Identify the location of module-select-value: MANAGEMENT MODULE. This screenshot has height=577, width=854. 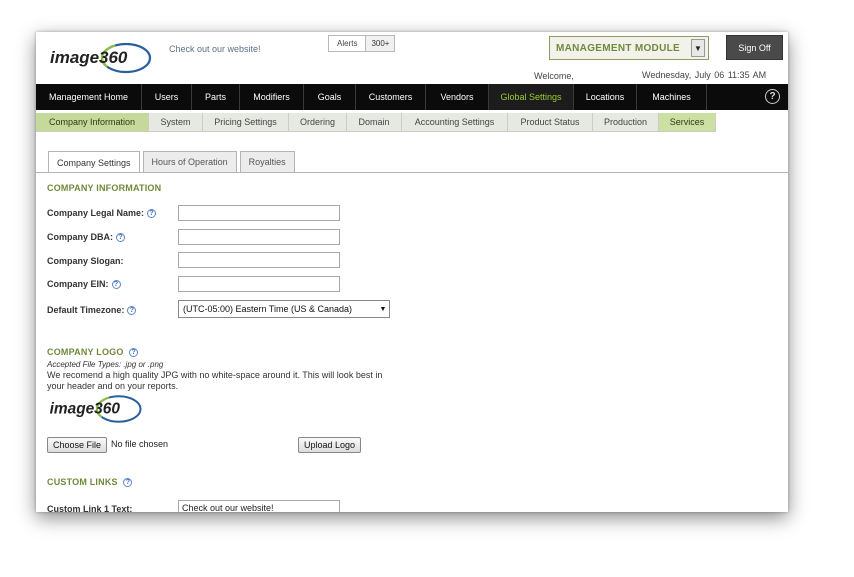
(618, 48).